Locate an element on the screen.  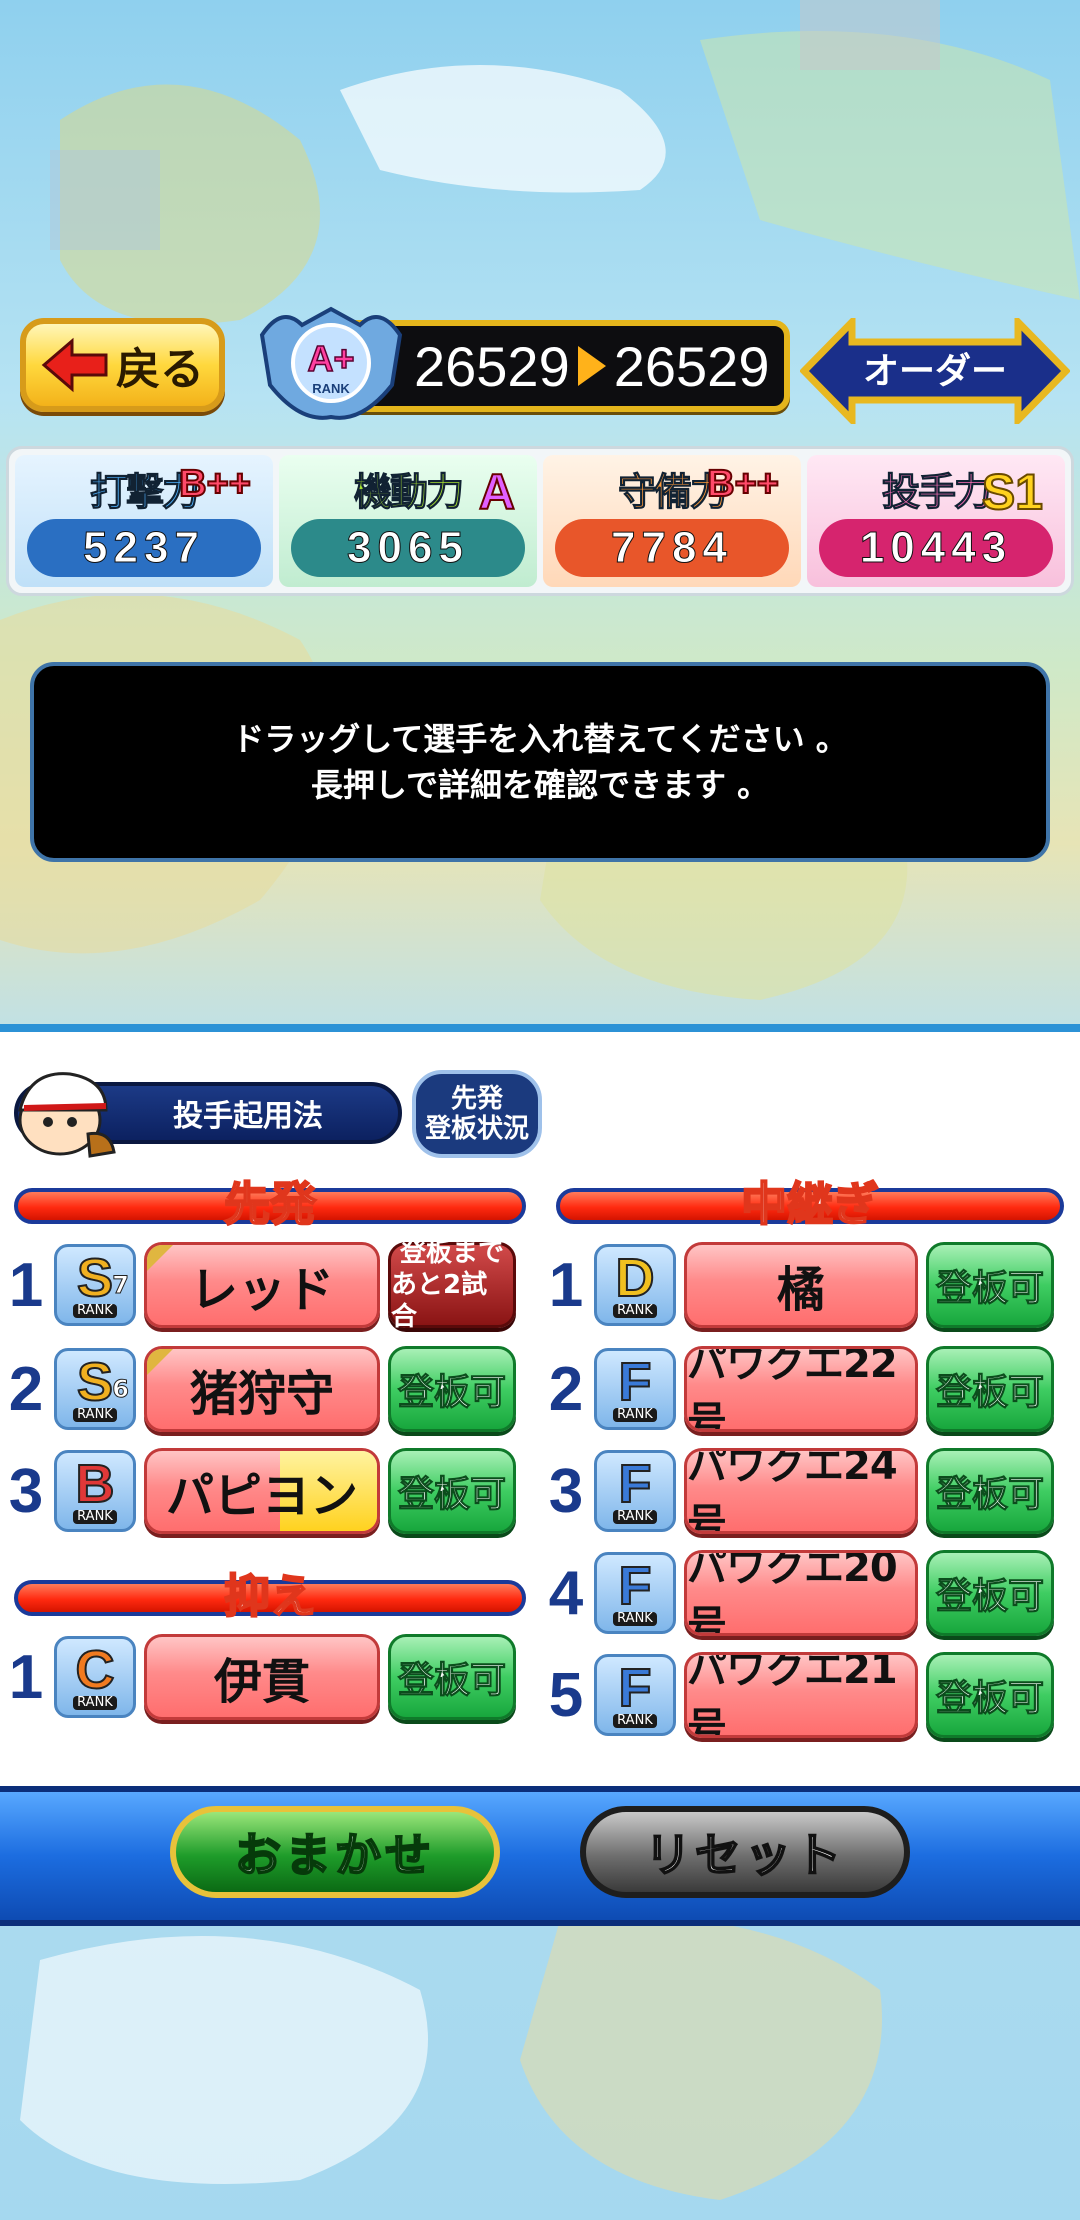
player-name: パワクエ24号 is located at coordinates (792, 1491).